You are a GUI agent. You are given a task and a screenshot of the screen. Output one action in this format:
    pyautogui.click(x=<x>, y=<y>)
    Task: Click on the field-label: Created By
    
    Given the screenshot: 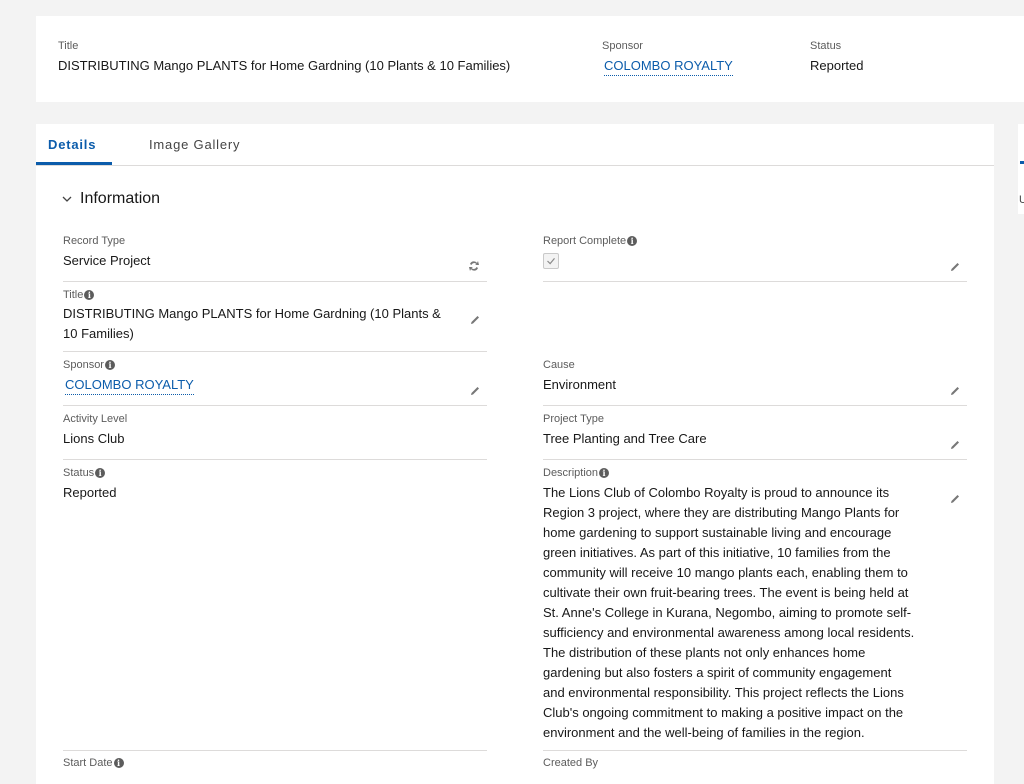 What is the action you would take?
    pyautogui.click(x=571, y=763)
    